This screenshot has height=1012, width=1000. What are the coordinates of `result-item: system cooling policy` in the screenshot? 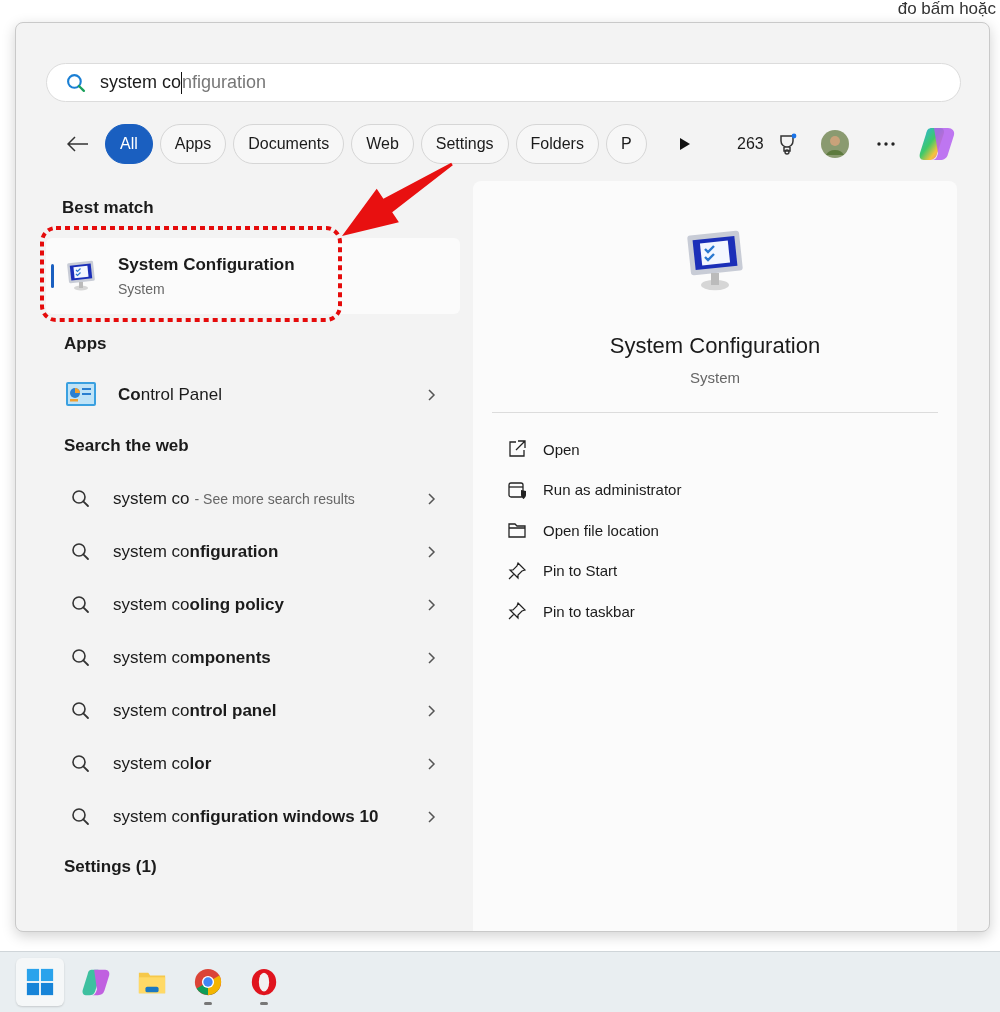 It's located at (253, 604).